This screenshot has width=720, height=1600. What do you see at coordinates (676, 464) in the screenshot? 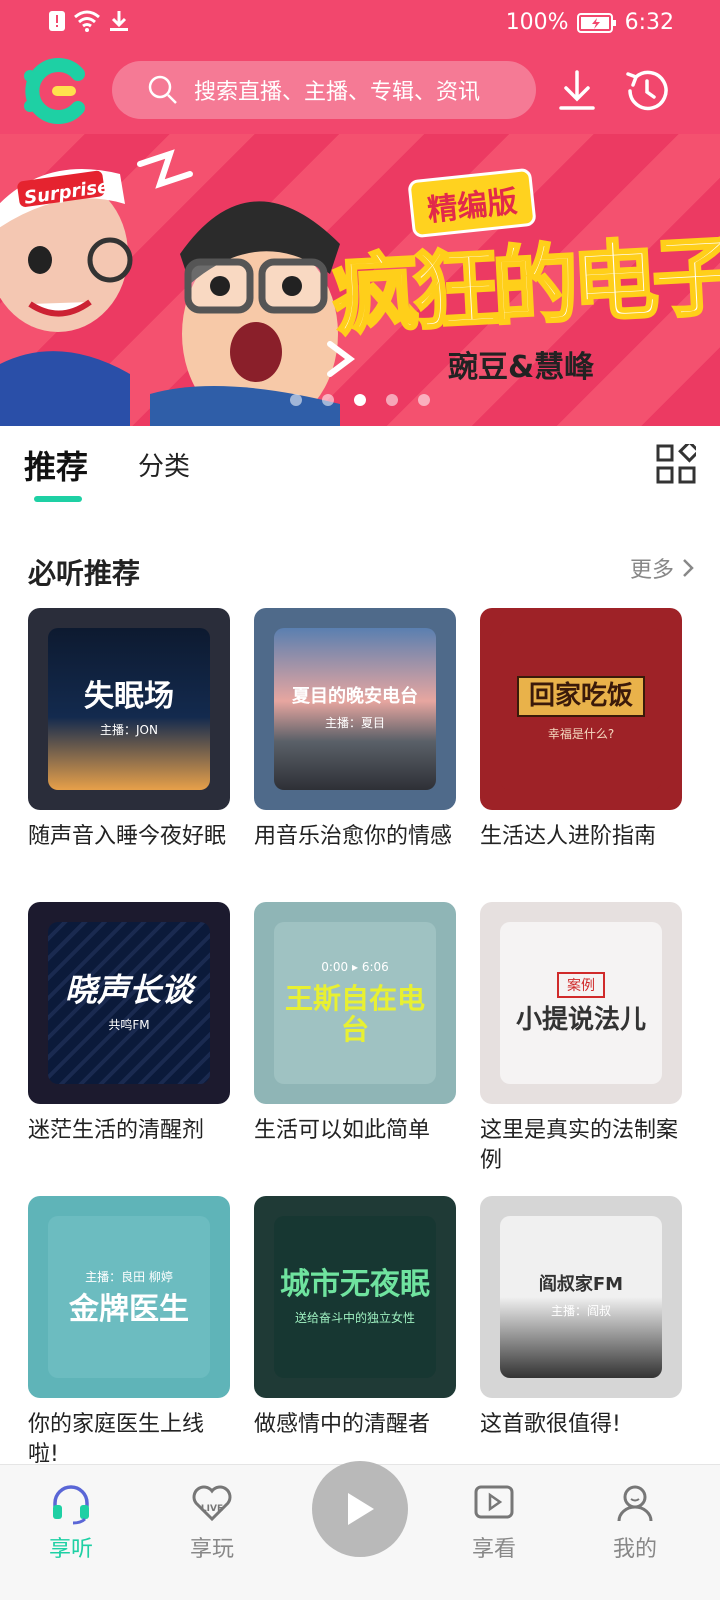
I see `grid-menu-icon` at bounding box center [676, 464].